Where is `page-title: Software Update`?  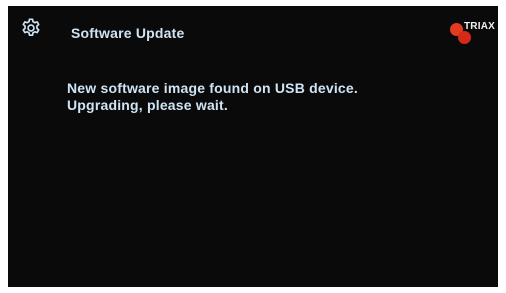
page-title: Software Update is located at coordinates (128, 33).